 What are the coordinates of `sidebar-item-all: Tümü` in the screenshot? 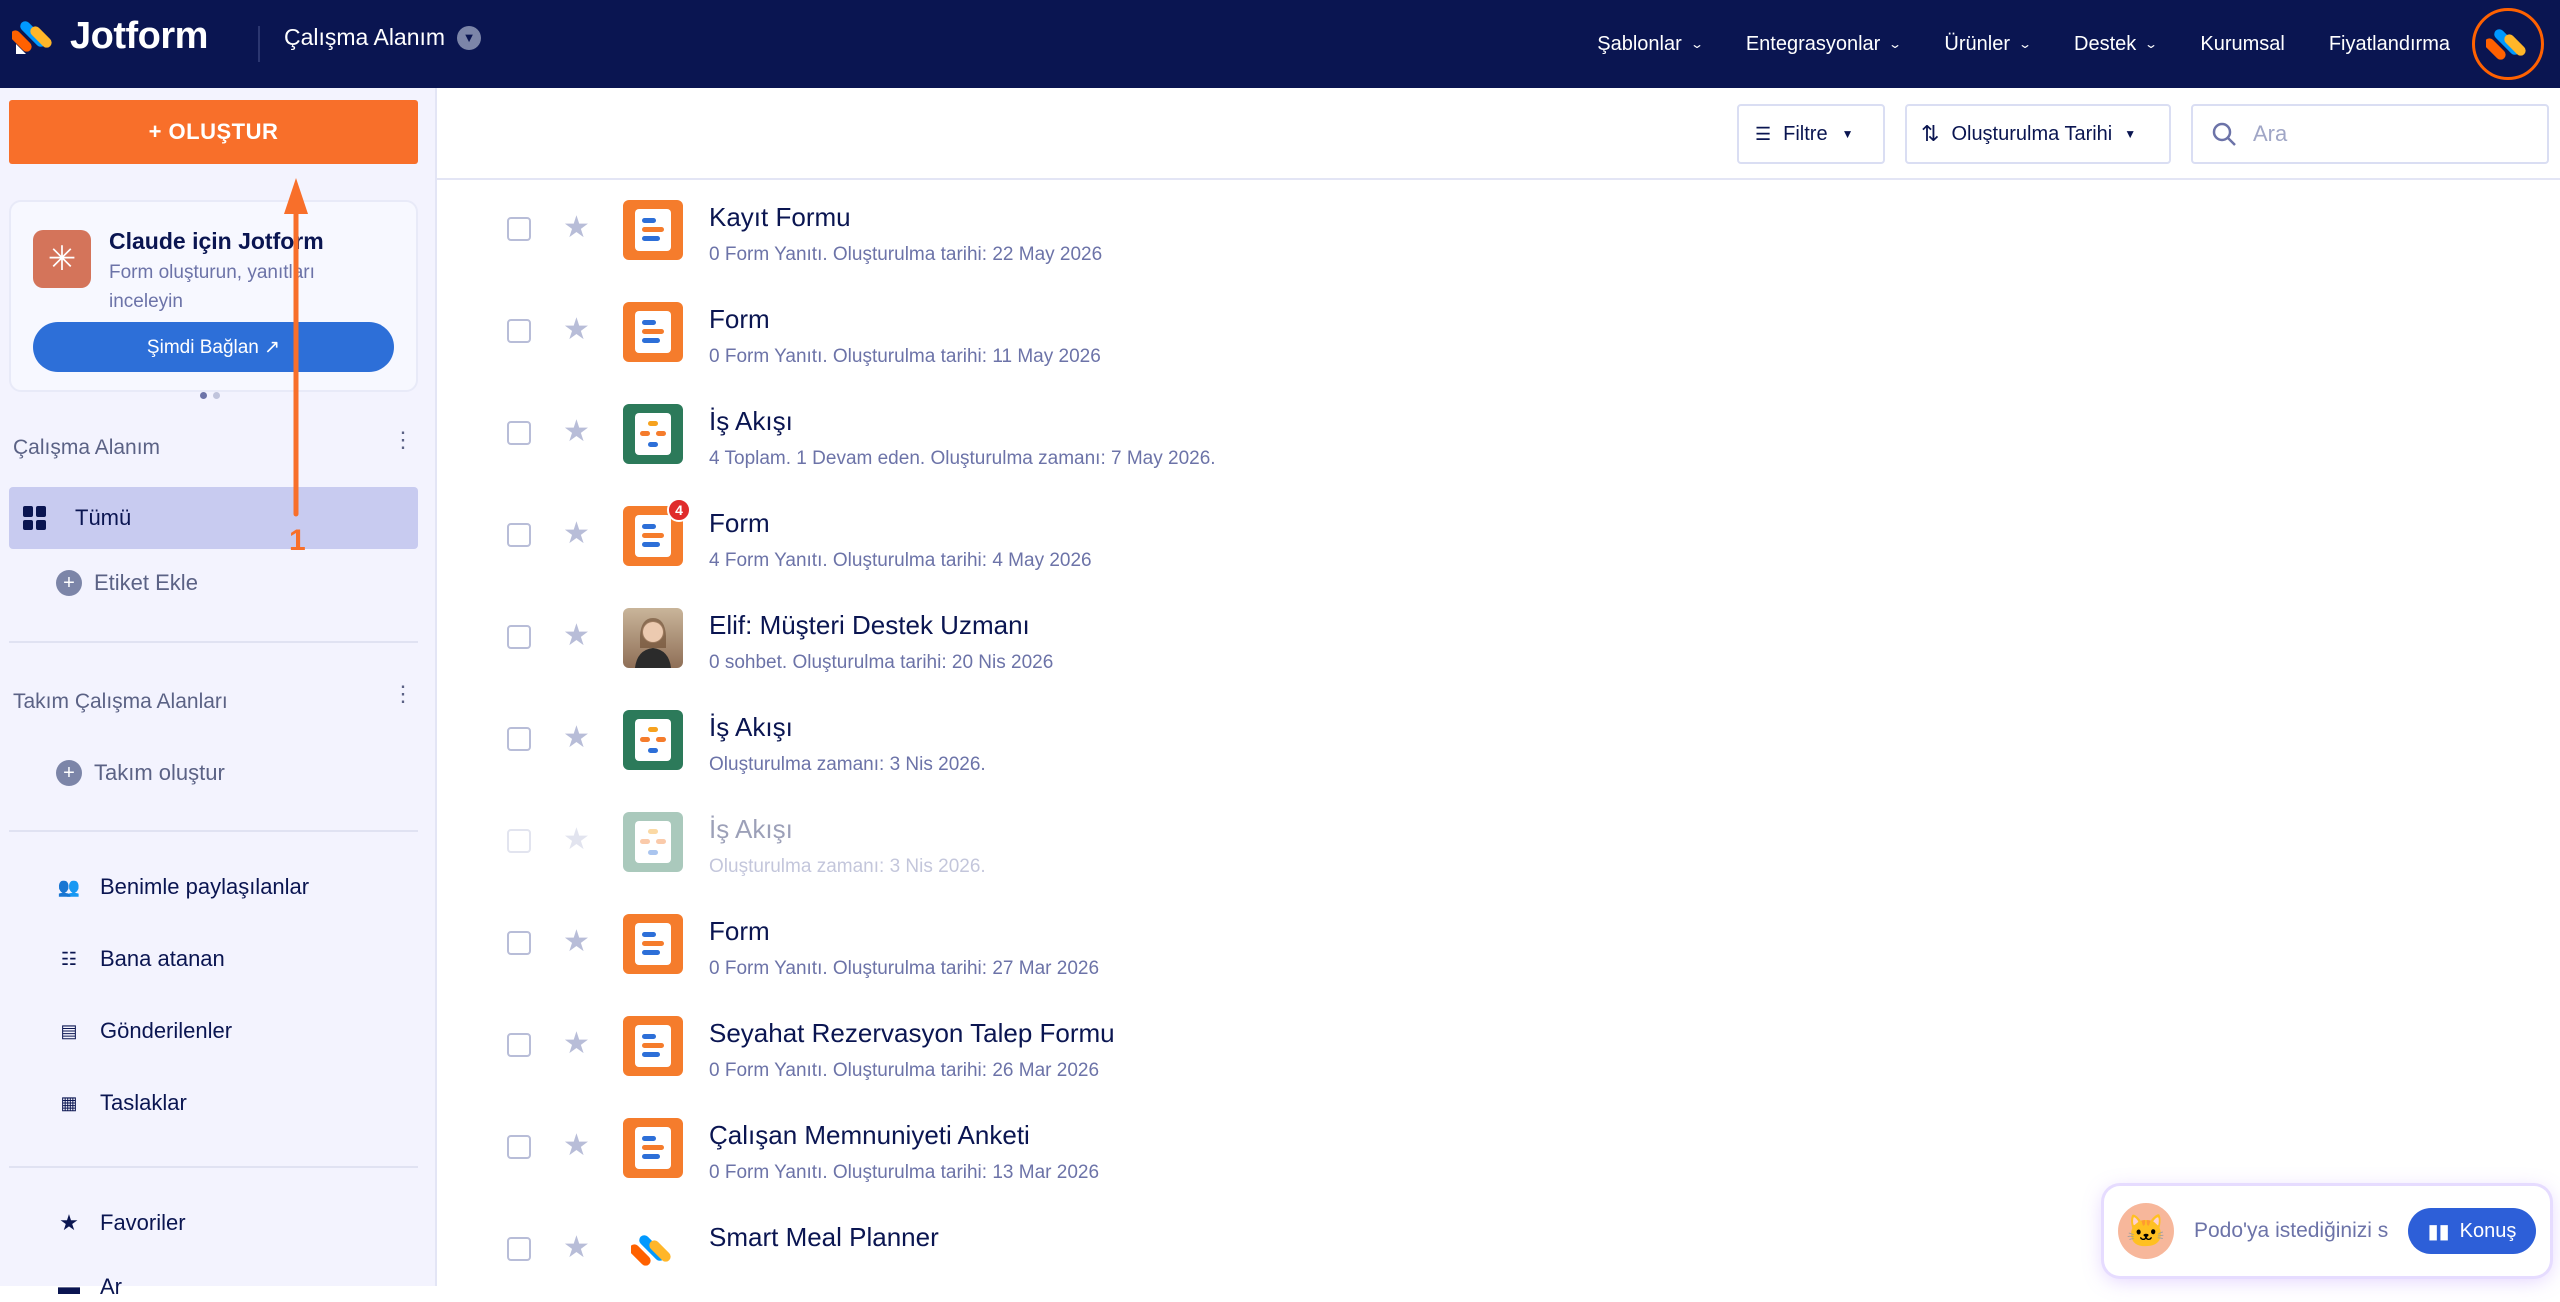 It's located at (213, 518).